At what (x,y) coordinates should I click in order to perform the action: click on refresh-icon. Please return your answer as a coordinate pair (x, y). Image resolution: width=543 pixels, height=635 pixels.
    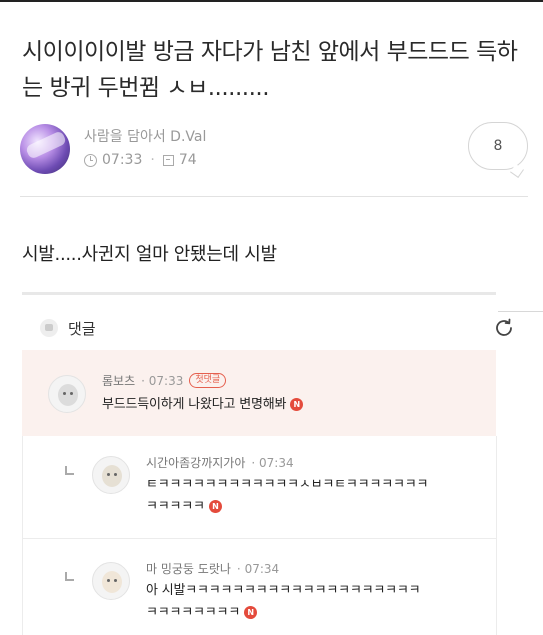
    Looking at the image, I should click on (504, 328).